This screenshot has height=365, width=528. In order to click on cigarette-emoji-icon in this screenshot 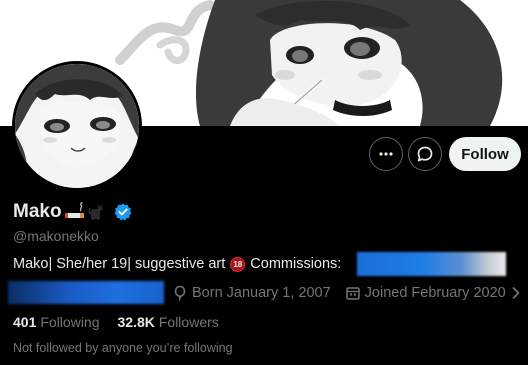, I will do `click(74, 210)`.